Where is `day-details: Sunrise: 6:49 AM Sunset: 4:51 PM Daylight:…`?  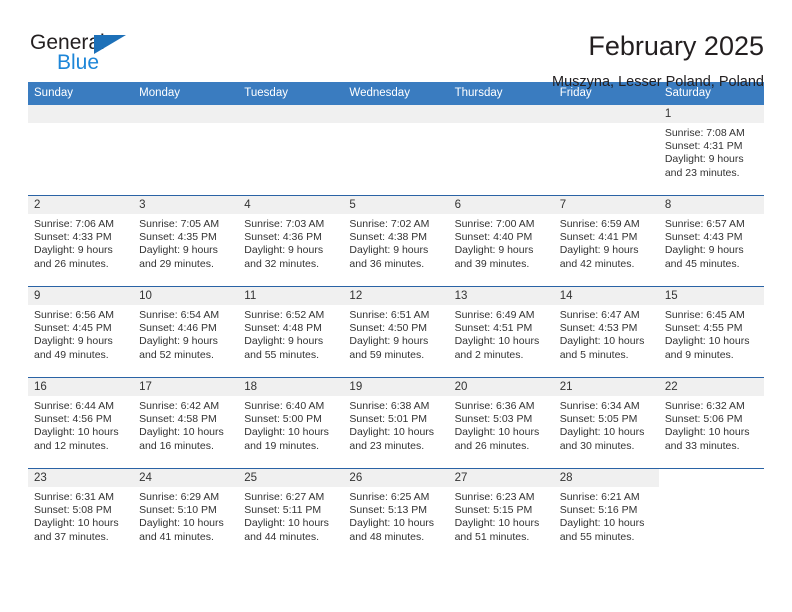
day-details: Sunrise: 6:49 AM Sunset: 4:51 PM Daylight:… is located at coordinates (501, 333).